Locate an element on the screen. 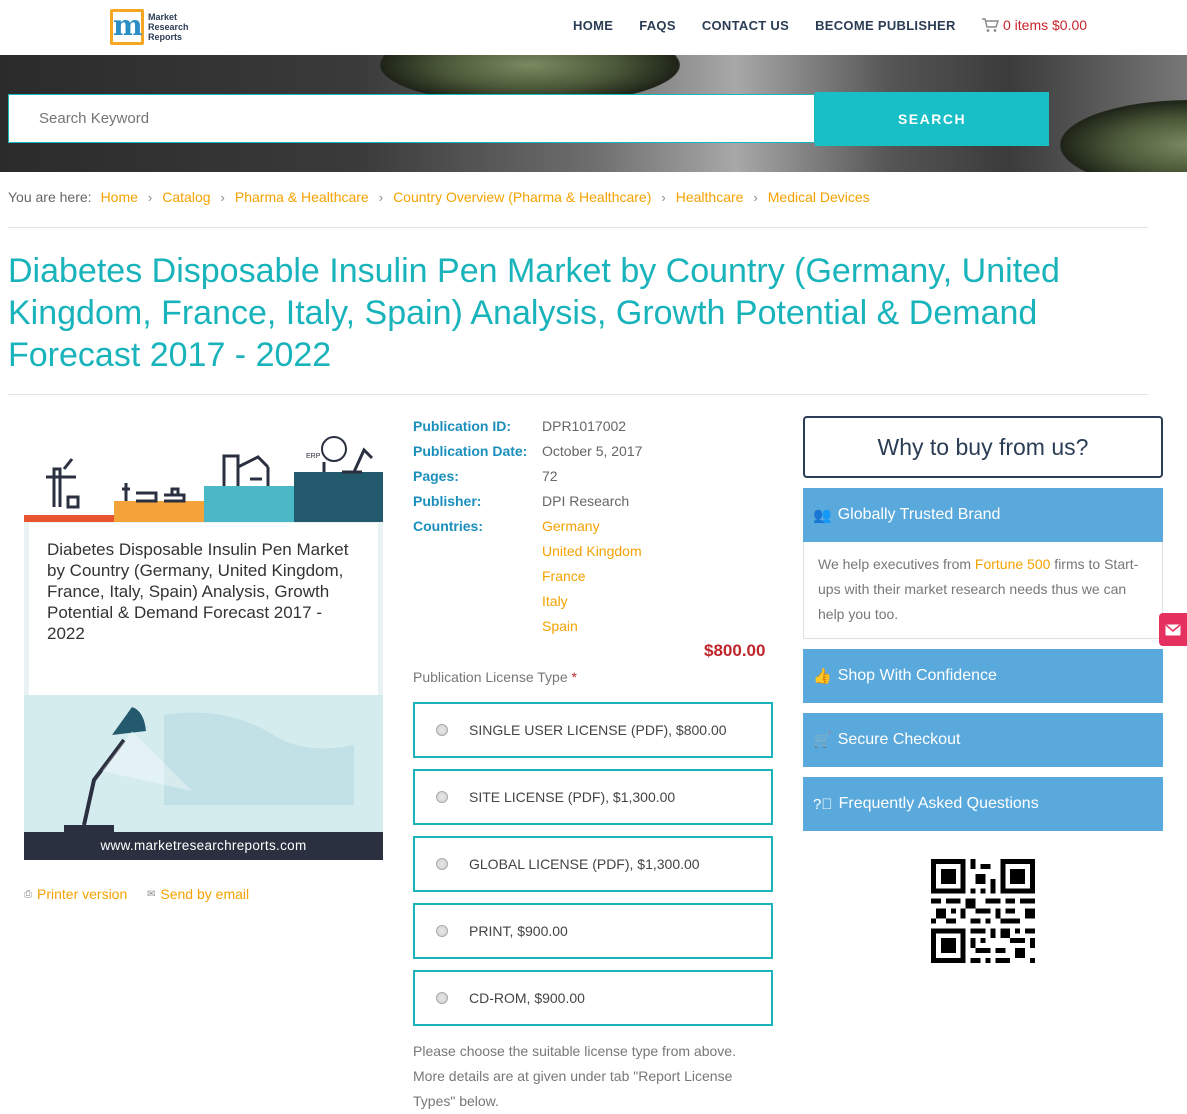  country-link-spain: Spain is located at coordinates (560, 630).